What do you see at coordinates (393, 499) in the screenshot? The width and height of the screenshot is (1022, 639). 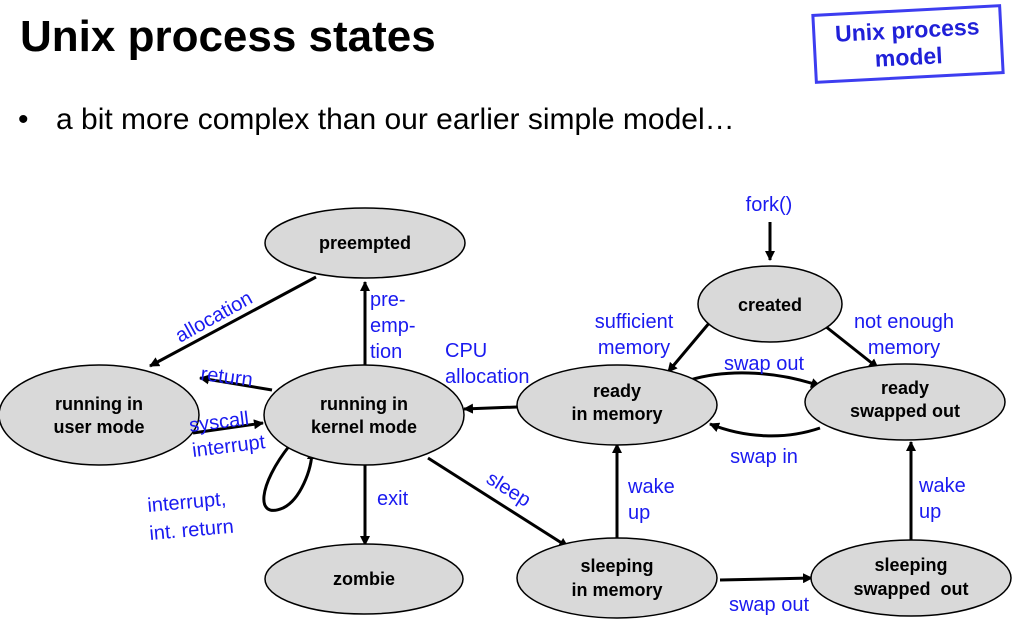 I see `label-exit: exit` at bounding box center [393, 499].